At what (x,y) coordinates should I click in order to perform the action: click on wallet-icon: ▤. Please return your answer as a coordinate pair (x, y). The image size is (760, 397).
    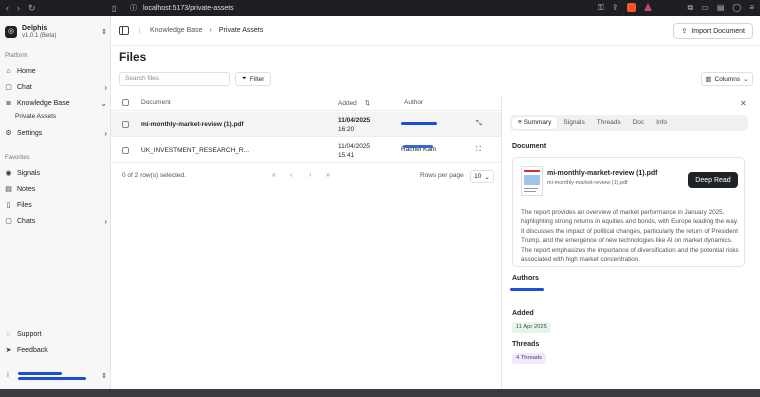
    Looking at the image, I should click on (721, 8).